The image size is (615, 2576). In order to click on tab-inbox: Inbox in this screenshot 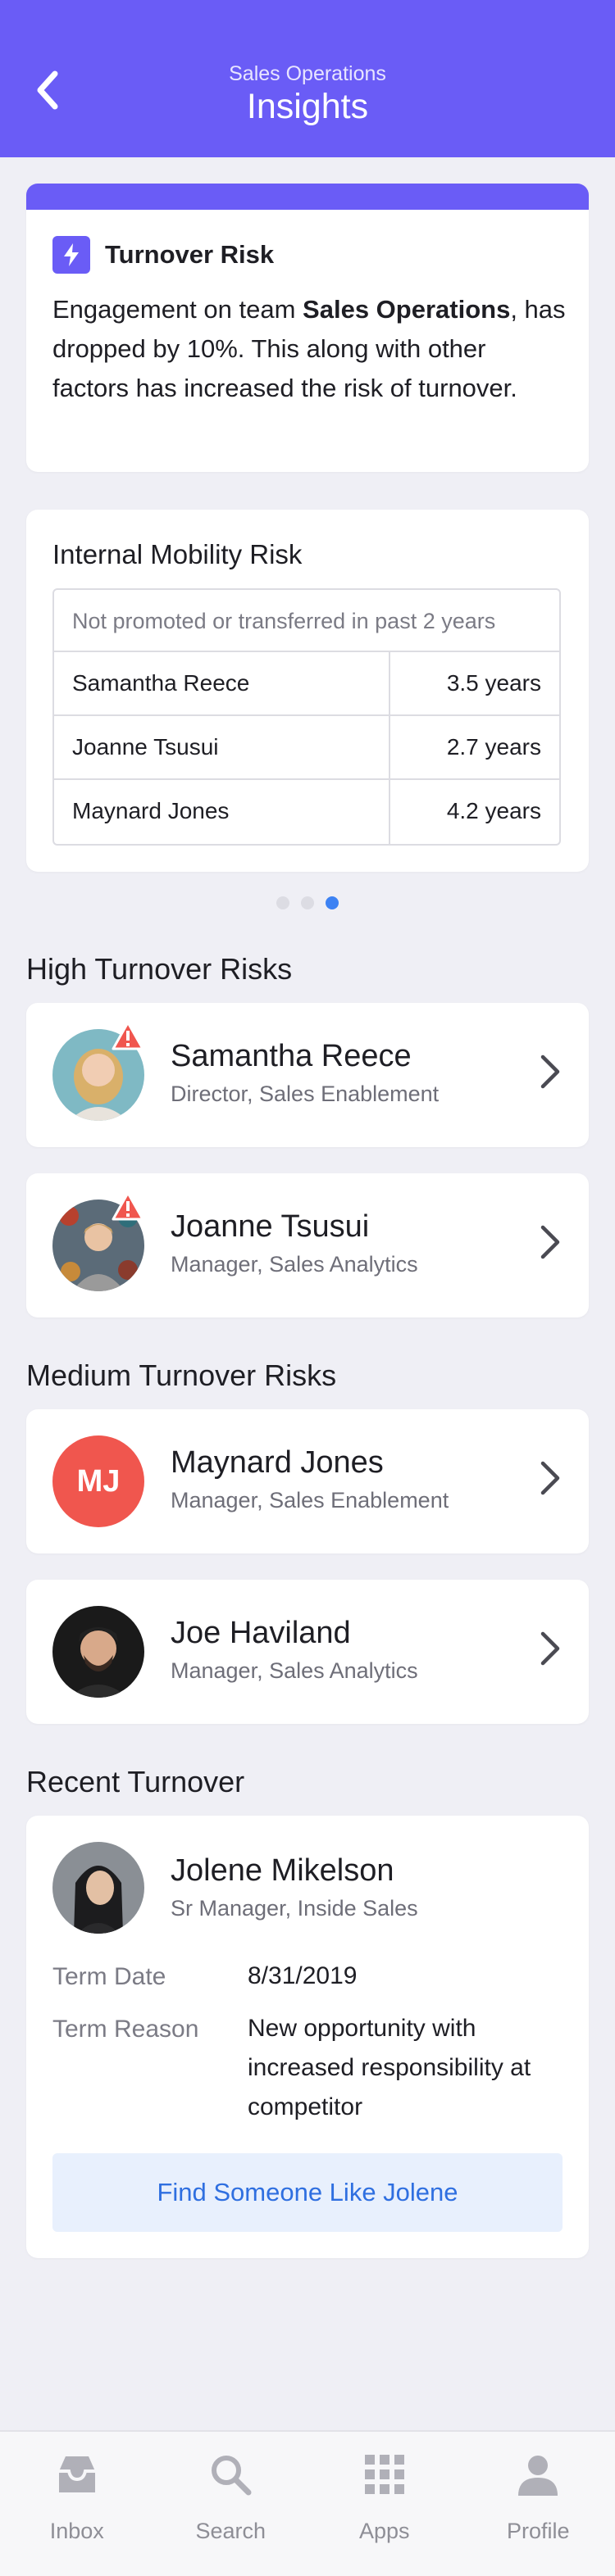, I will do `click(77, 2504)`.